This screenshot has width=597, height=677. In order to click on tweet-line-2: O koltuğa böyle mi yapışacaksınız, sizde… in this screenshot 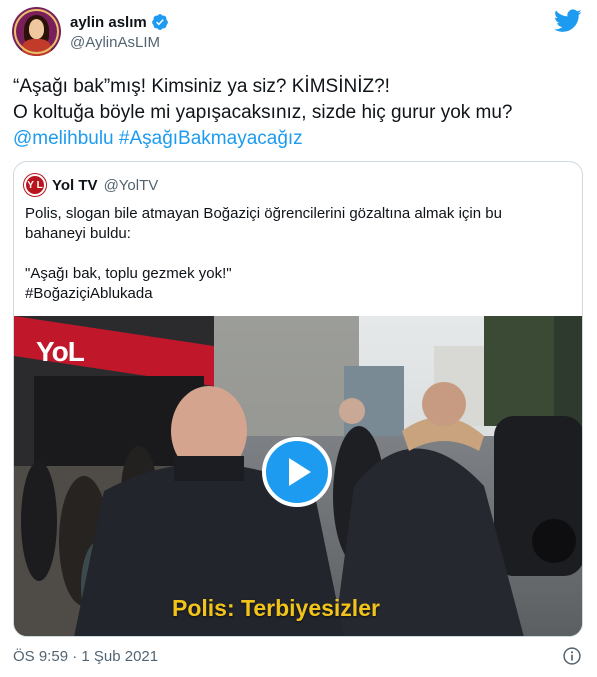, I will do `click(263, 112)`.